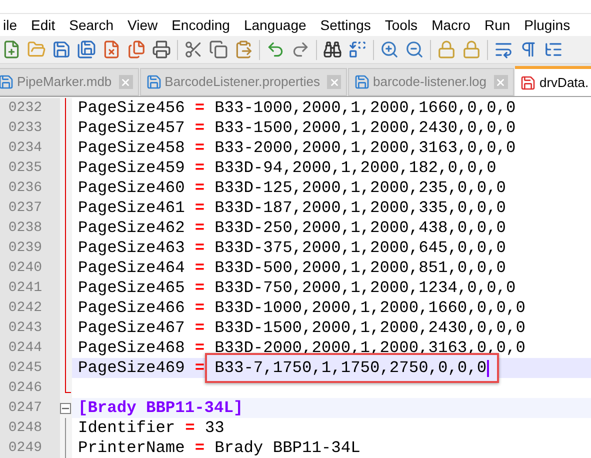 The image size is (591, 458). I want to click on search-icon, so click(332, 49).